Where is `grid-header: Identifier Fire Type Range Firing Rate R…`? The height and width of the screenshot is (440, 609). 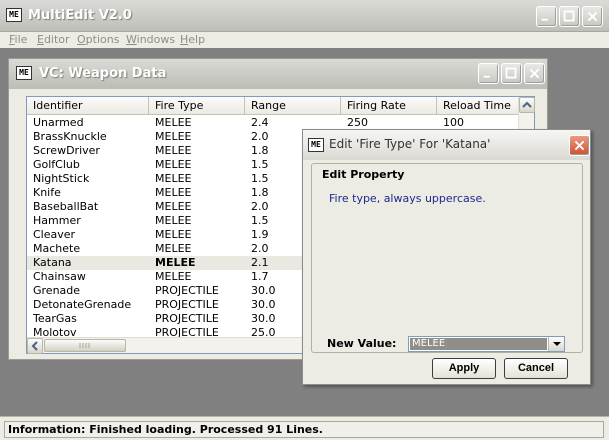 grid-header: Identifier Fire Type Range Firing Rate R… is located at coordinates (273, 106).